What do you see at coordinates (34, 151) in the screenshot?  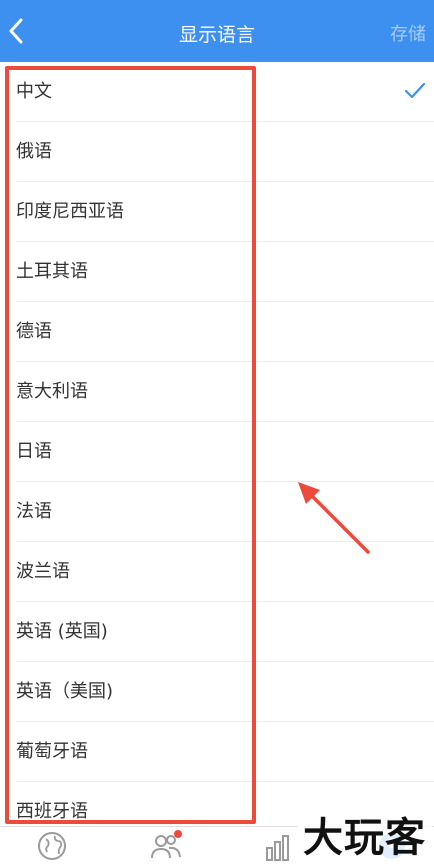 I see `language-label: 俄语` at bounding box center [34, 151].